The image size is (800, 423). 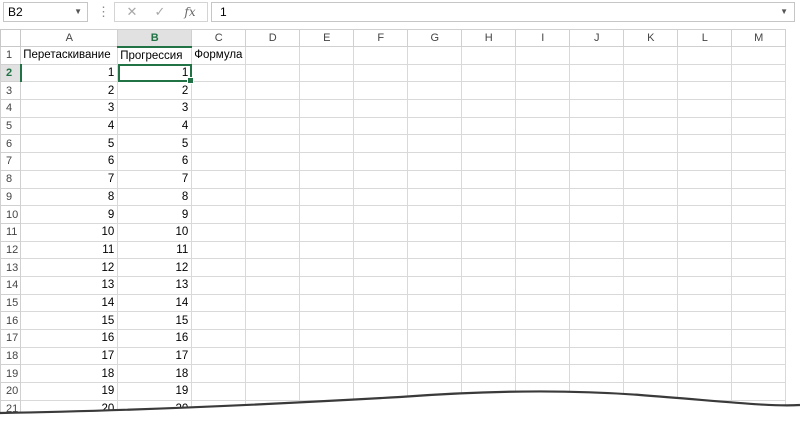 I want to click on cell-i12, so click(x=543, y=250).